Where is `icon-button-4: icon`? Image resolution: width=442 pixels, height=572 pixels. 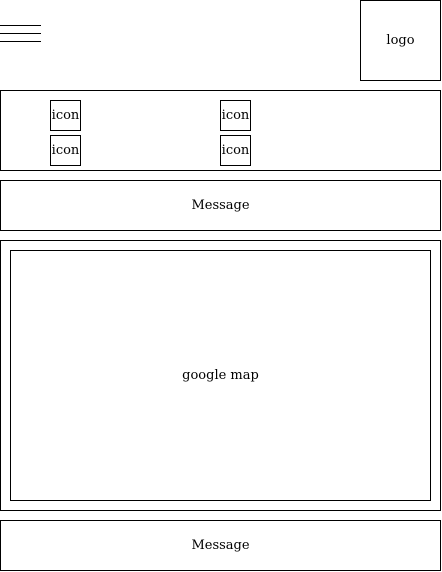
icon-button-4: icon is located at coordinates (235, 150).